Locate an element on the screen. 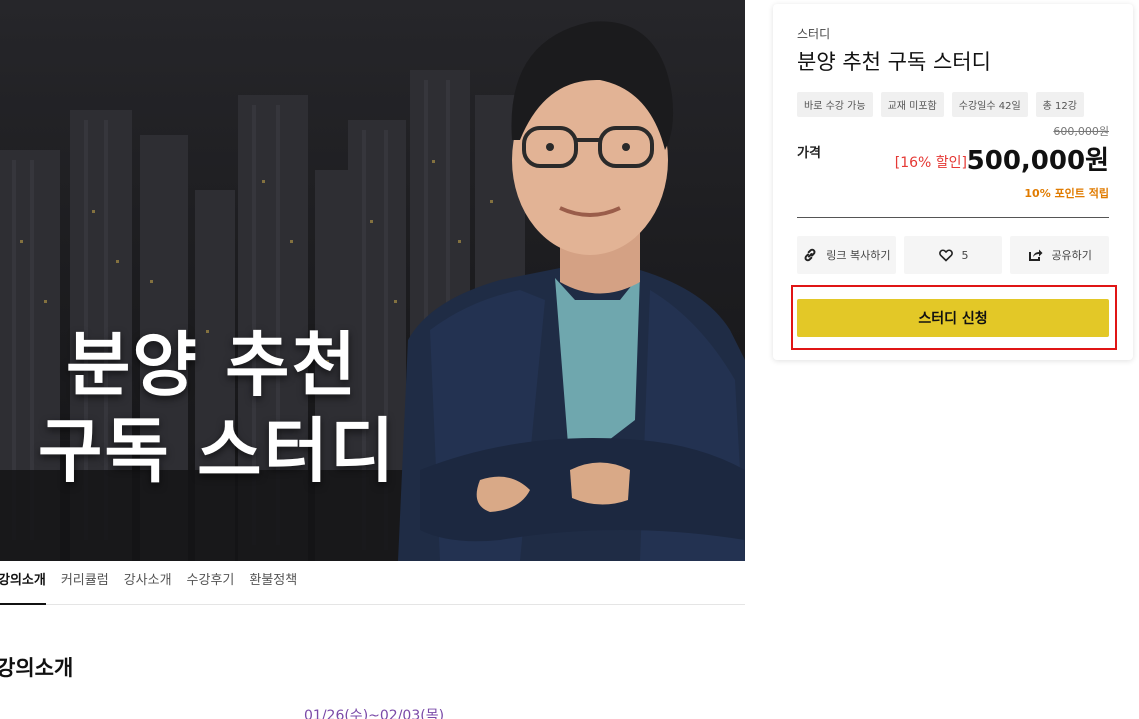 The image size is (1139, 719). share-icon is located at coordinates (1036, 255).